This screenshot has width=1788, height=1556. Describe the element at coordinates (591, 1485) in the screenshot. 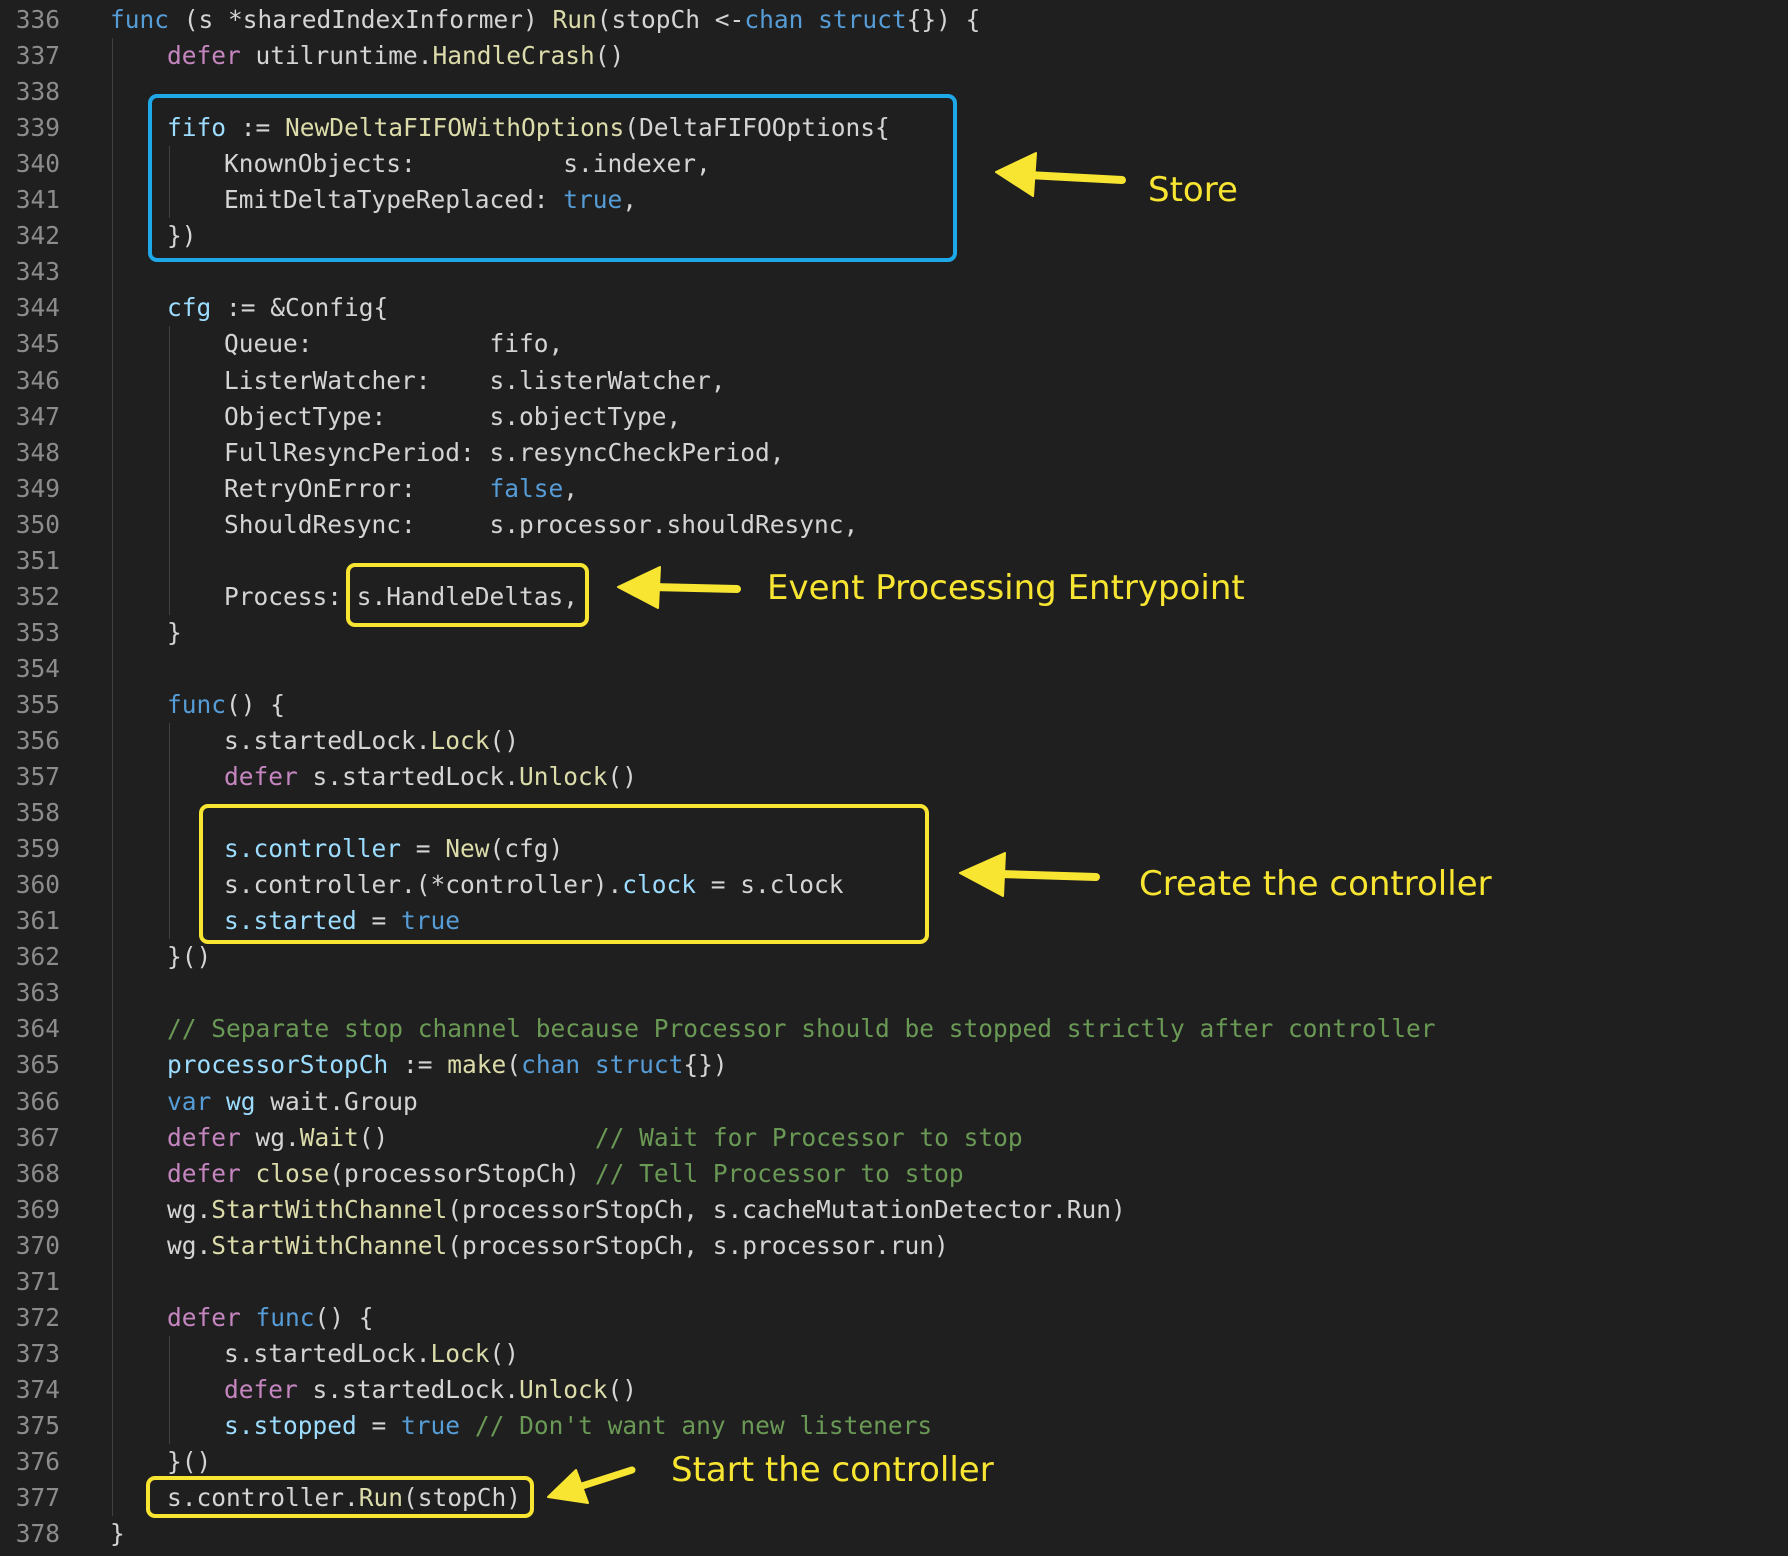

I see `start-controller-arrow-icon` at that location.